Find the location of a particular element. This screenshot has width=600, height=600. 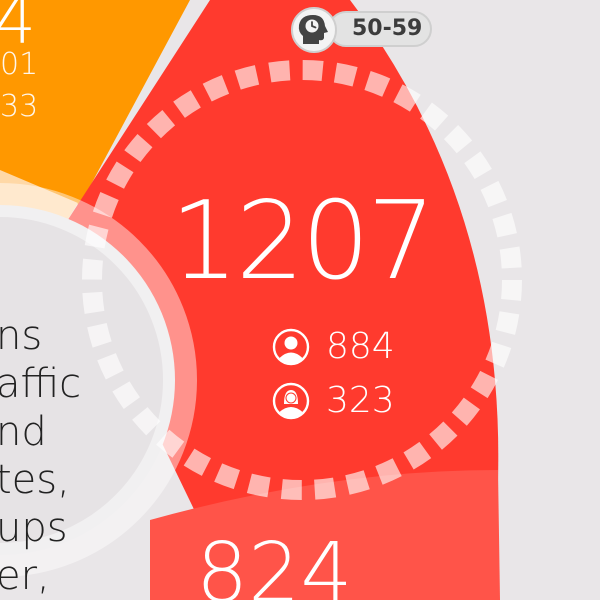

center-description: ns affic nd tes, ups er, is located at coordinates (43, 456).